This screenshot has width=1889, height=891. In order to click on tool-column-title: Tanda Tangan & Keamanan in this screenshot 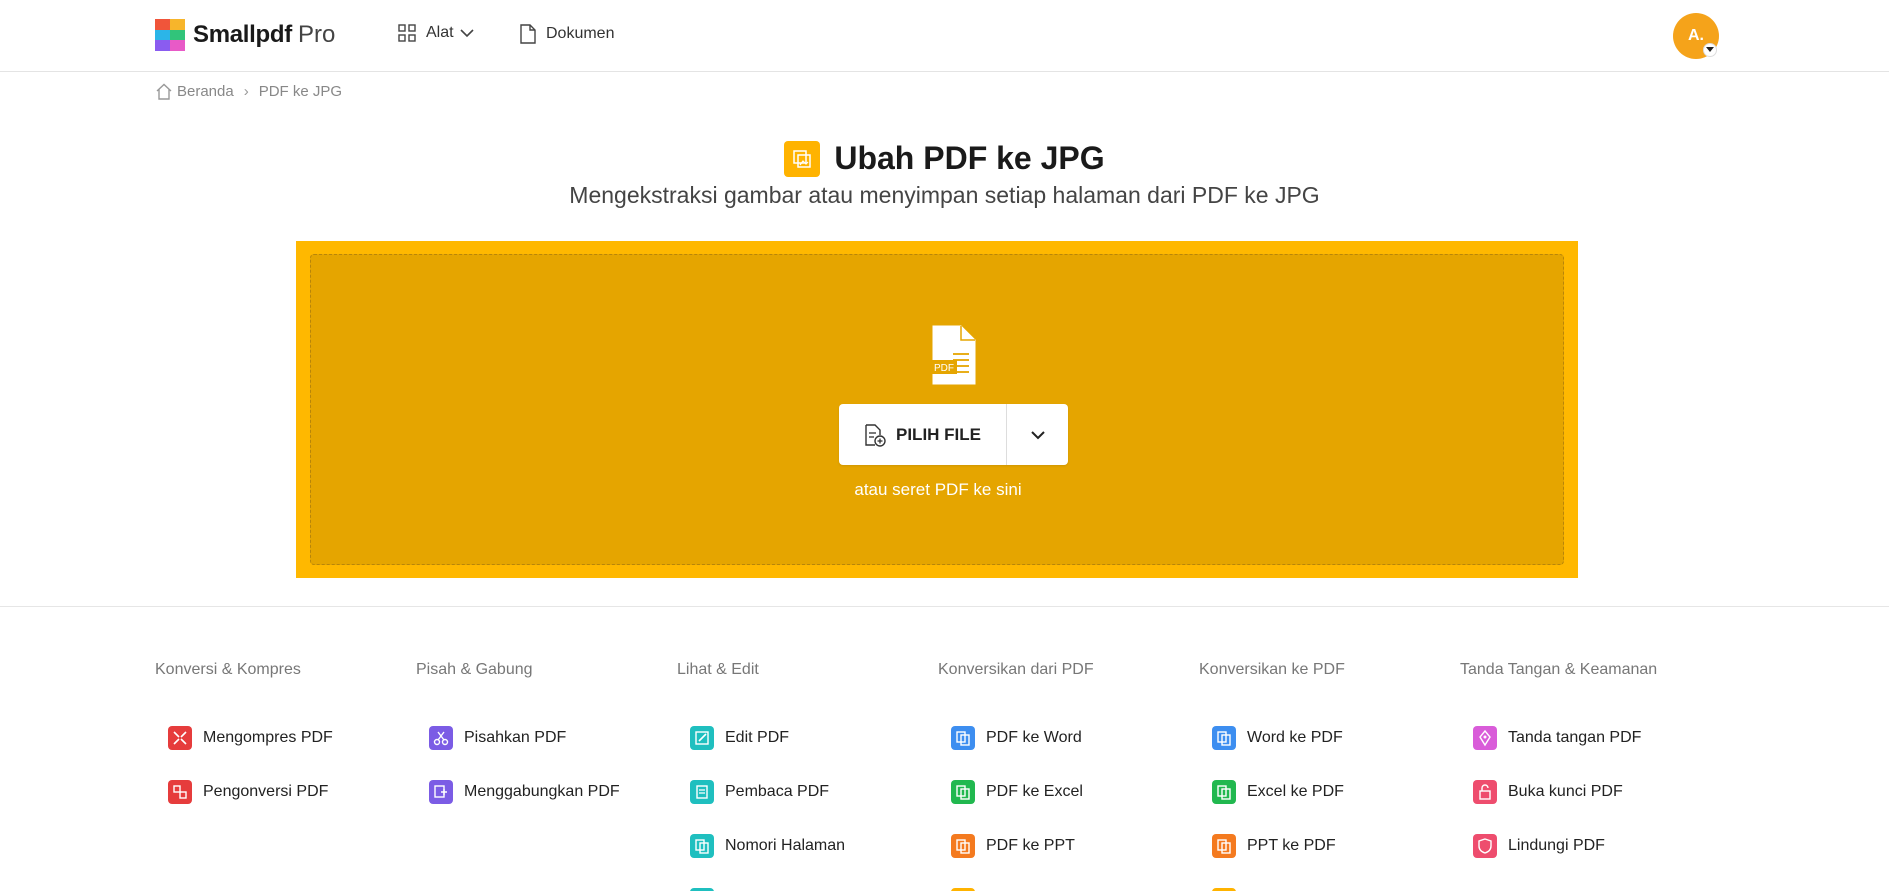, I will do `click(1559, 669)`.